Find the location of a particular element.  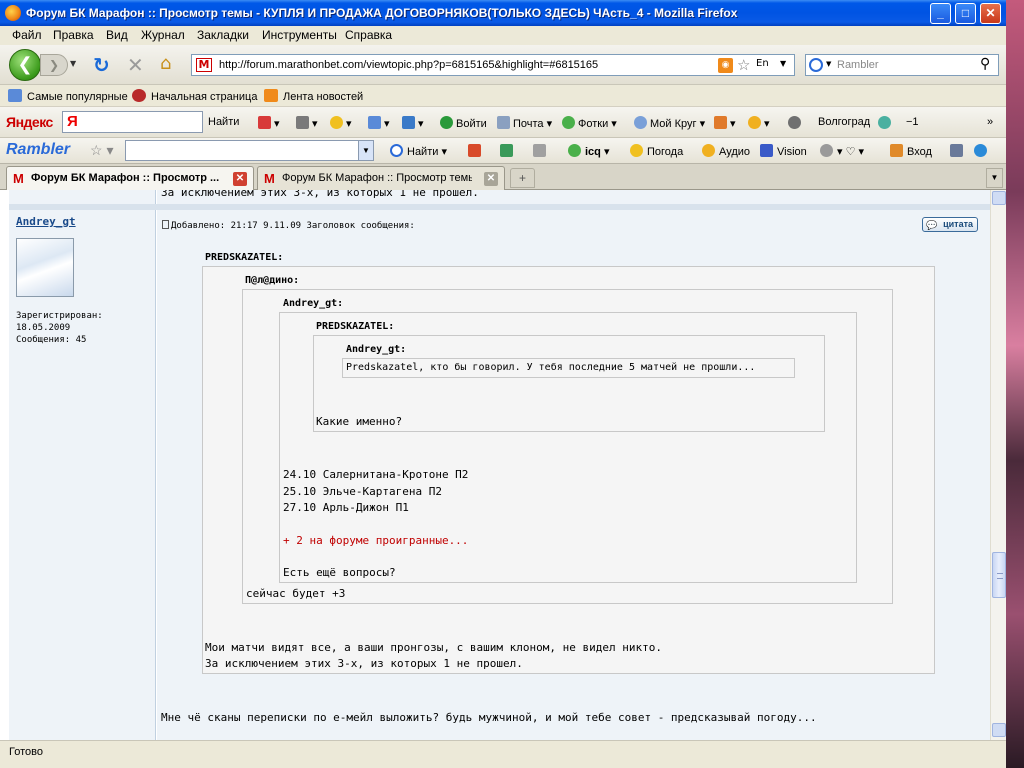

rambler-help-icon is located at coordinates (982, 151).